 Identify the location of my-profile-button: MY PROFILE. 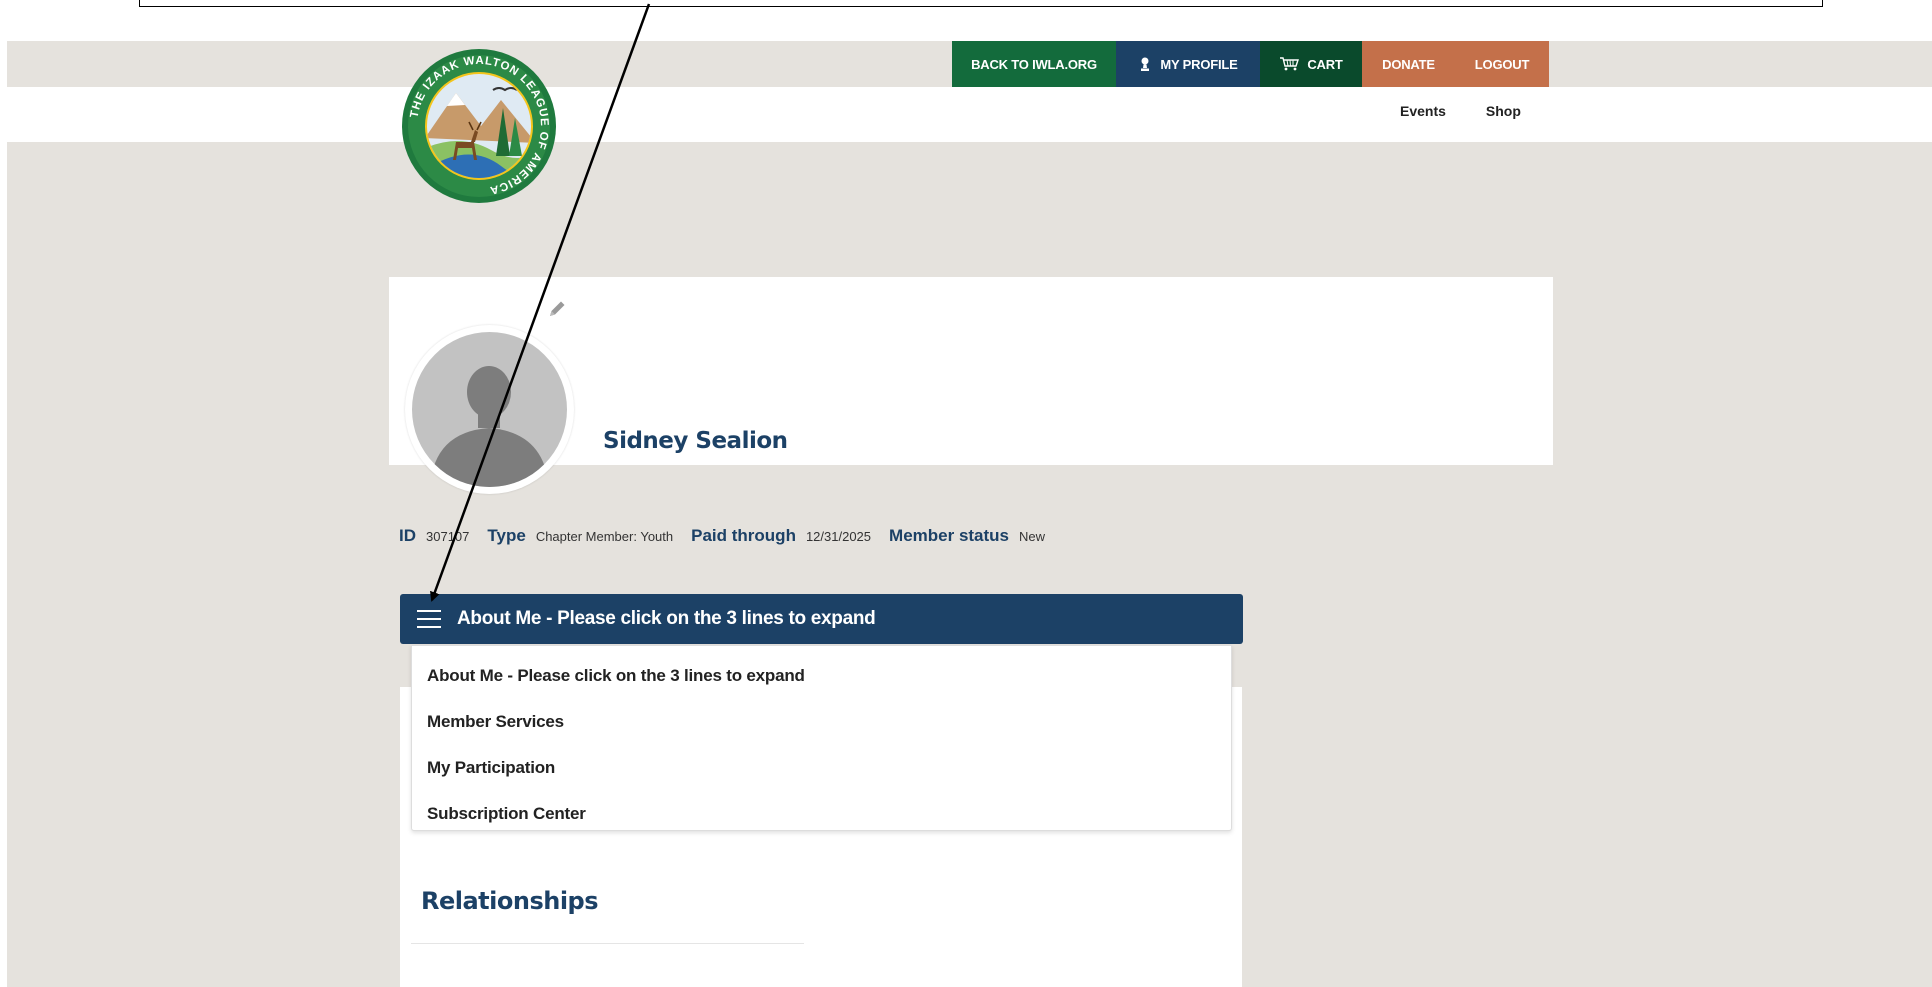
(1188, 64).